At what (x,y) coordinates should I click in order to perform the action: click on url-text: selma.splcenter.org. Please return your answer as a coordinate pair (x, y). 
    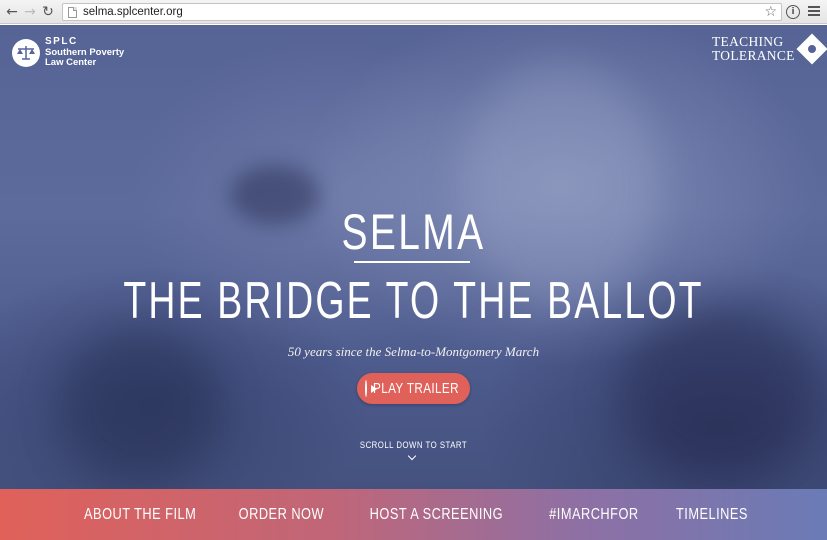
    Looking at the image, I should click on (133, 12).